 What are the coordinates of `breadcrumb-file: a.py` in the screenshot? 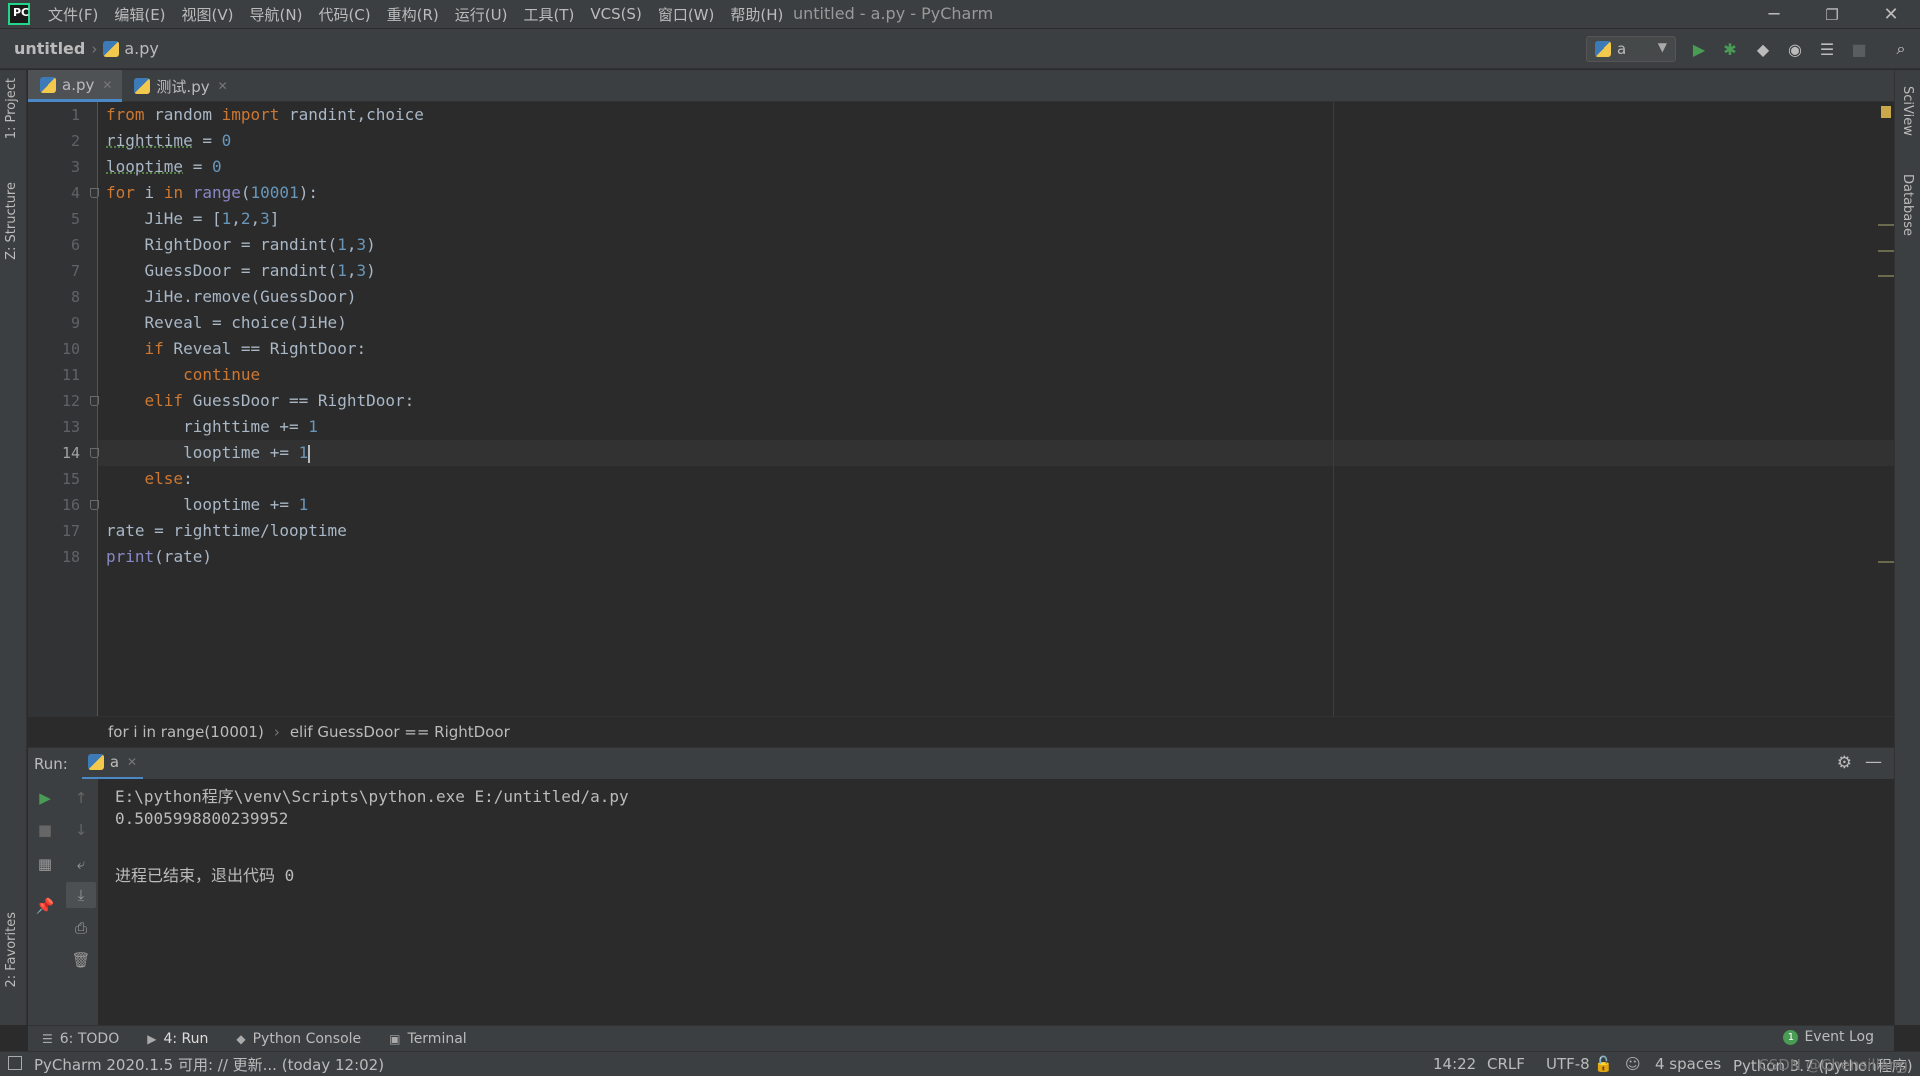 It's located at (141, 48).